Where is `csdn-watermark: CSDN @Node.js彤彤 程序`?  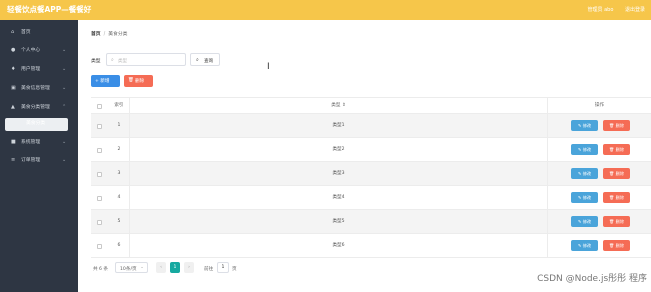
csdn-watermark: CSDN @Node.js彤彤 程序 is located at coordinates (592, 279).